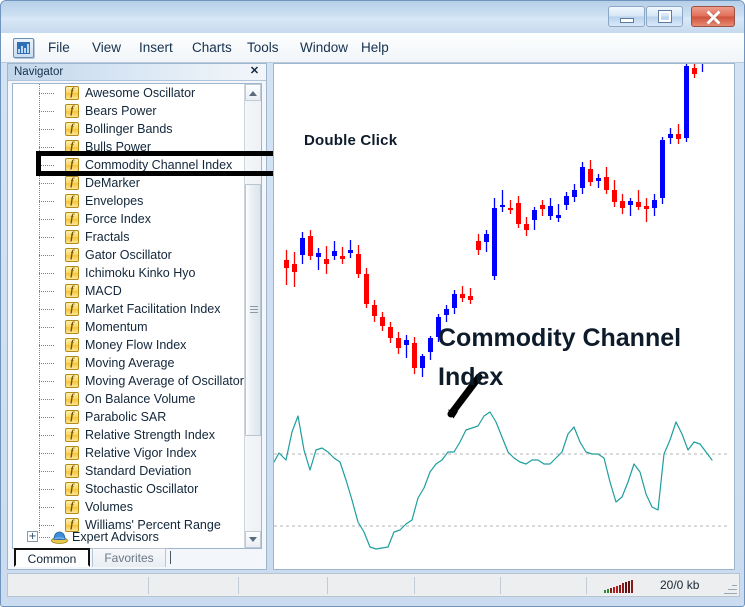 The image size is (745, 607). Describe the element at coordinates (351, 140) in the screenshot. I see `annotation-double-click: Double Click` at that location.